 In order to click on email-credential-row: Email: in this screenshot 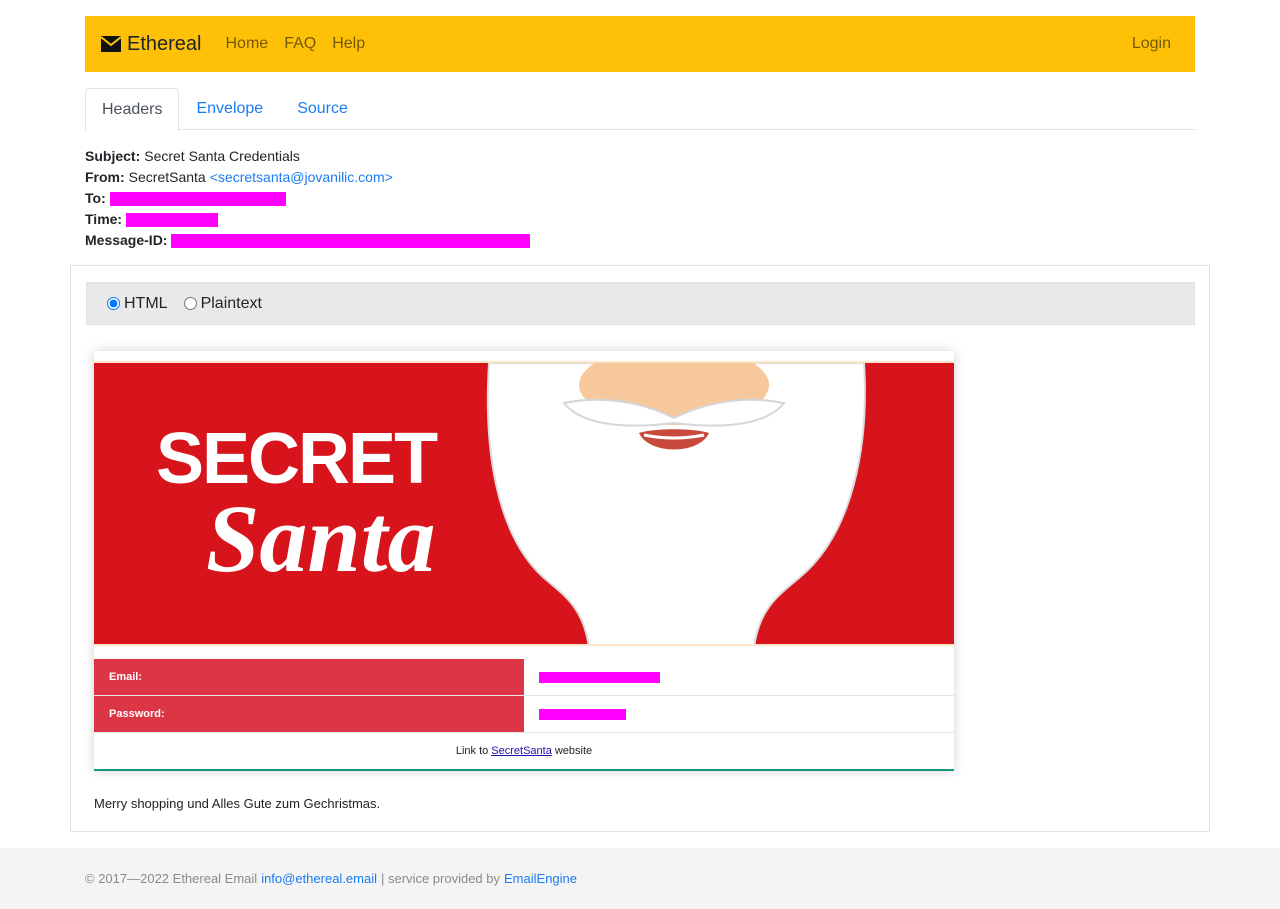, I will do `click(524, 677)`.